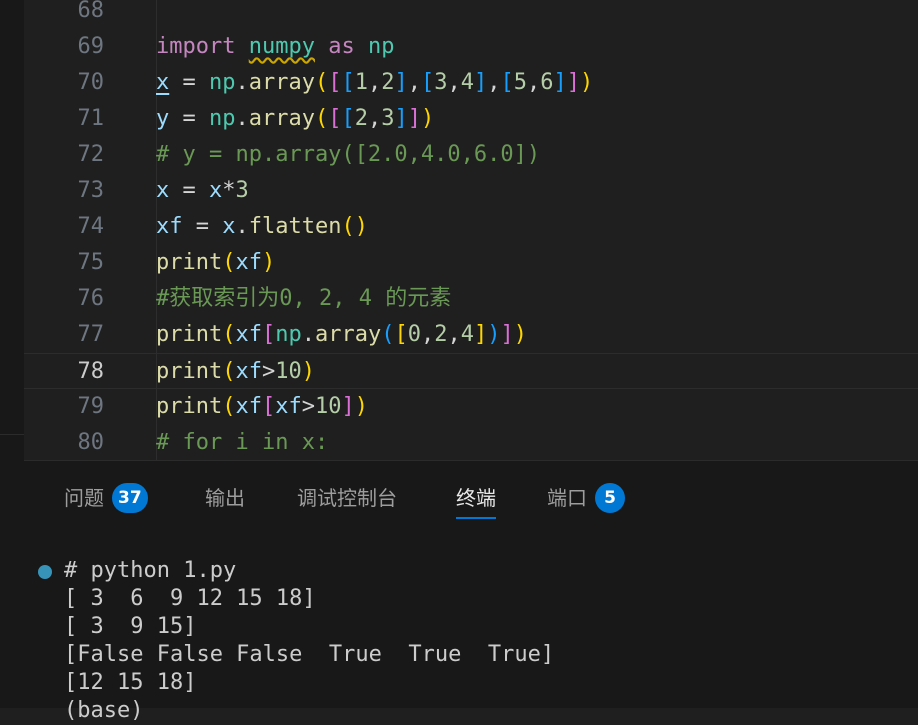 This screenshot has width=918, height=725. Describe the element at coordinates (268, 371) in the screenshot. I see `code-token: >` at that location.